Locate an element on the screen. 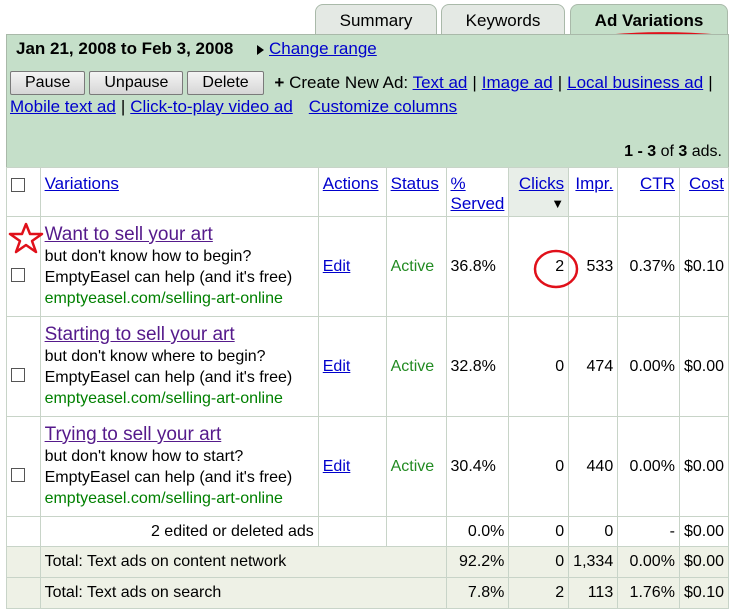 This screenshot has width=735, height=614. served-value: 92.2% is located at coordinates (477, 562).